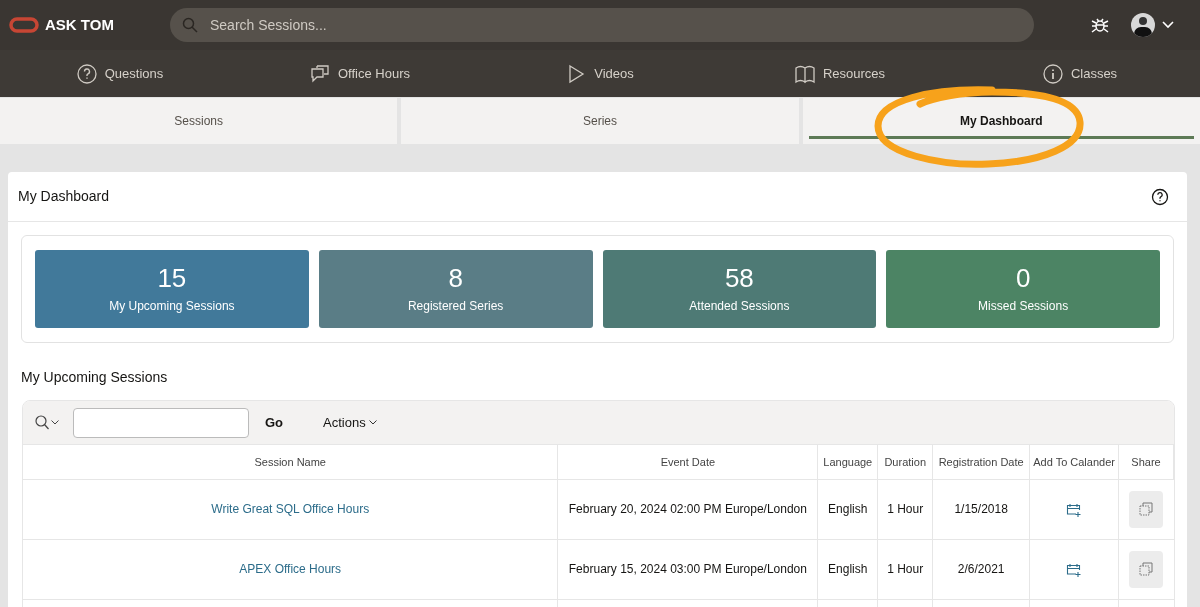 Image resolution: width=1200 pixels, height=607 pixels. Describe the element at coordinates (80, 24) in the screenshot. I see `logo-text: ASK TOM` at that location.